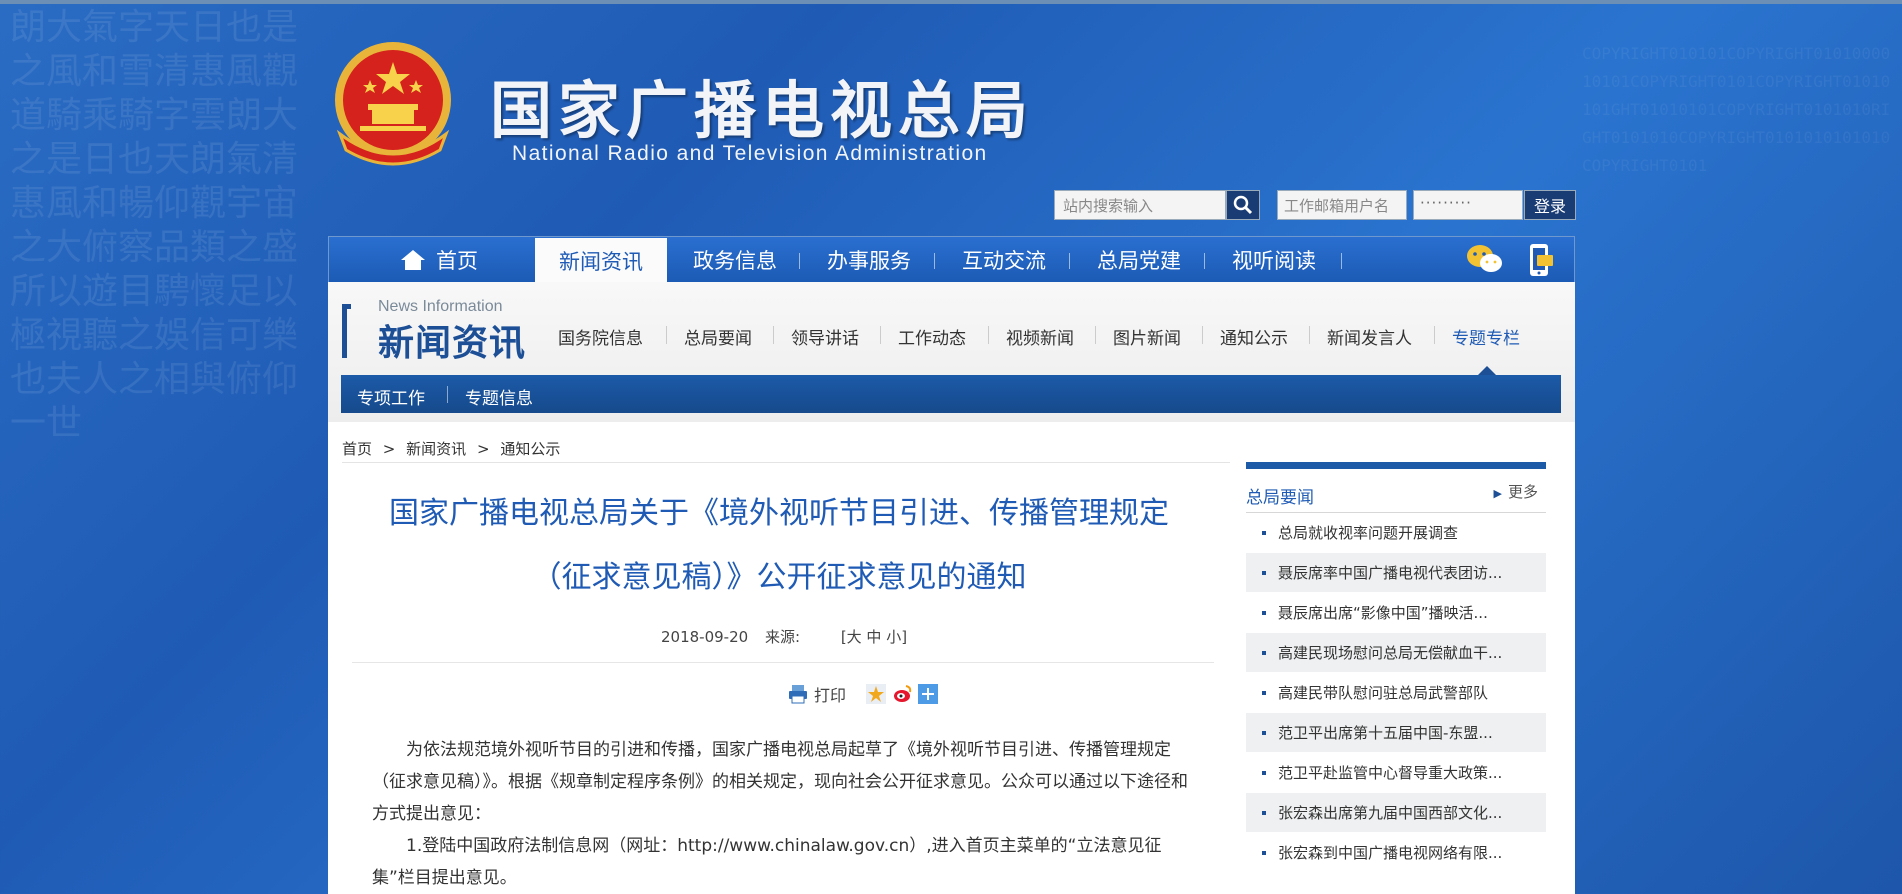 The width and height of the screenshot is (1902, 894). What do you see at coordinates (1522, 492) in the screenshot?
I see `more-label: 更多` at bounding box center [1522, 492].